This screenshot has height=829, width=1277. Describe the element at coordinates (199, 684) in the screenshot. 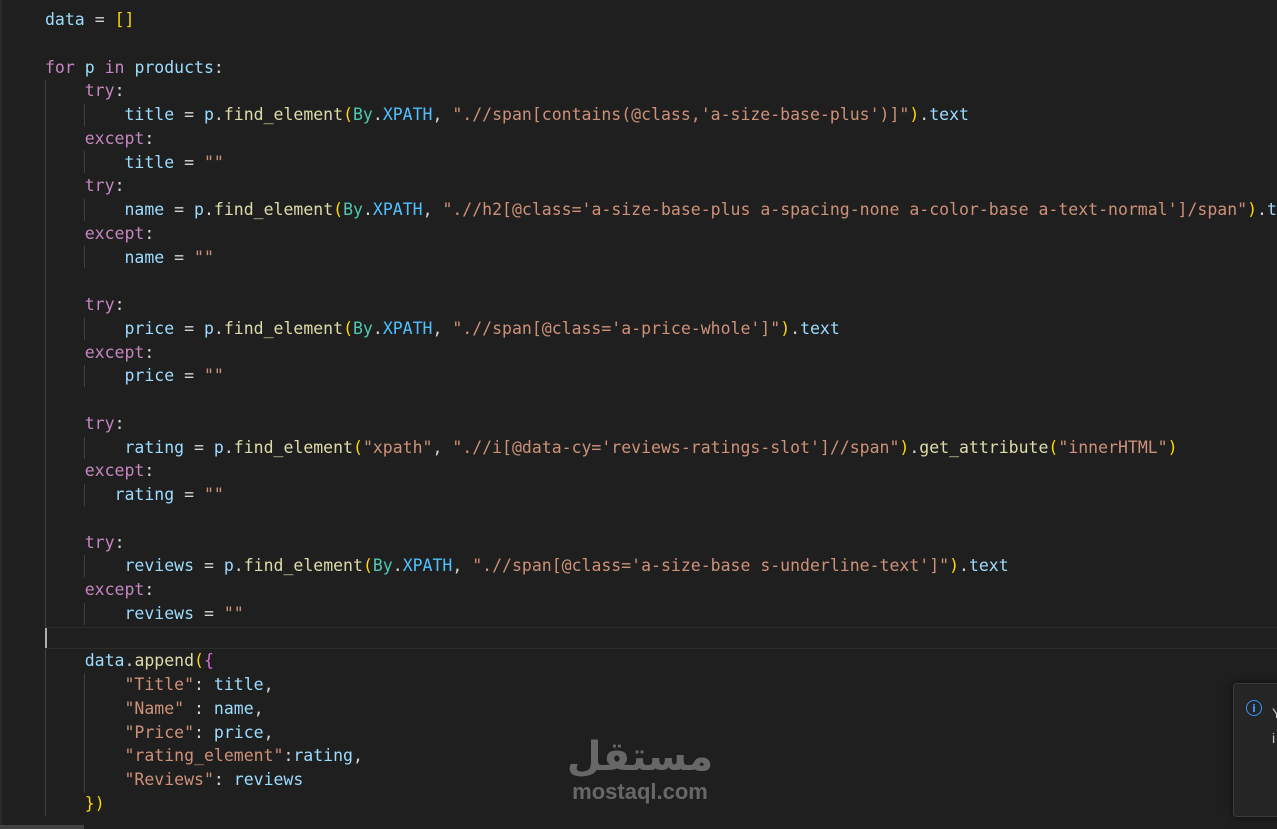

I see `code-line-text: "Title": title,` at that location.